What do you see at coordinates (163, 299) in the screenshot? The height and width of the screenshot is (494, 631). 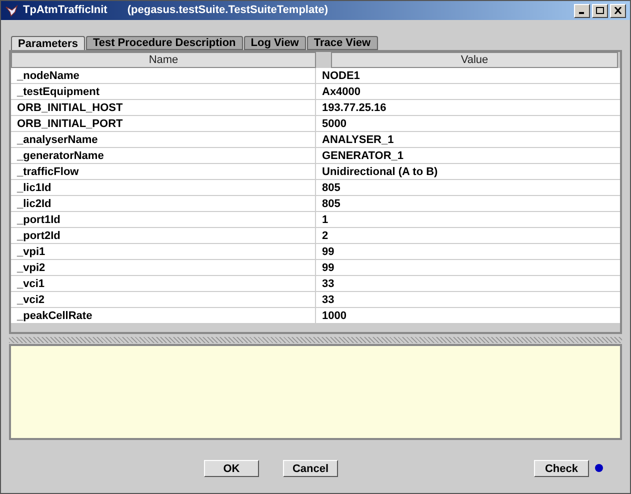 I see `table-cell: _vci2` at bounding box center [163, 299].